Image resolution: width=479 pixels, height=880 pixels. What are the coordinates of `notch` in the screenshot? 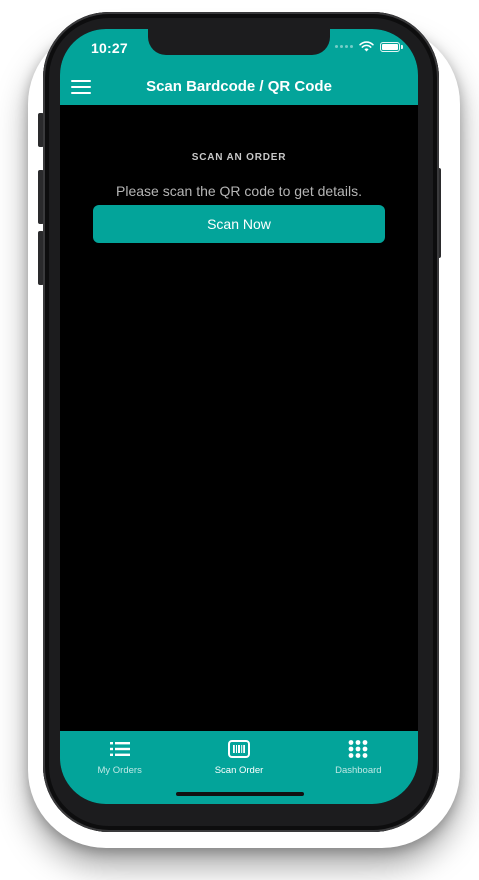 It's located at (239, 42).